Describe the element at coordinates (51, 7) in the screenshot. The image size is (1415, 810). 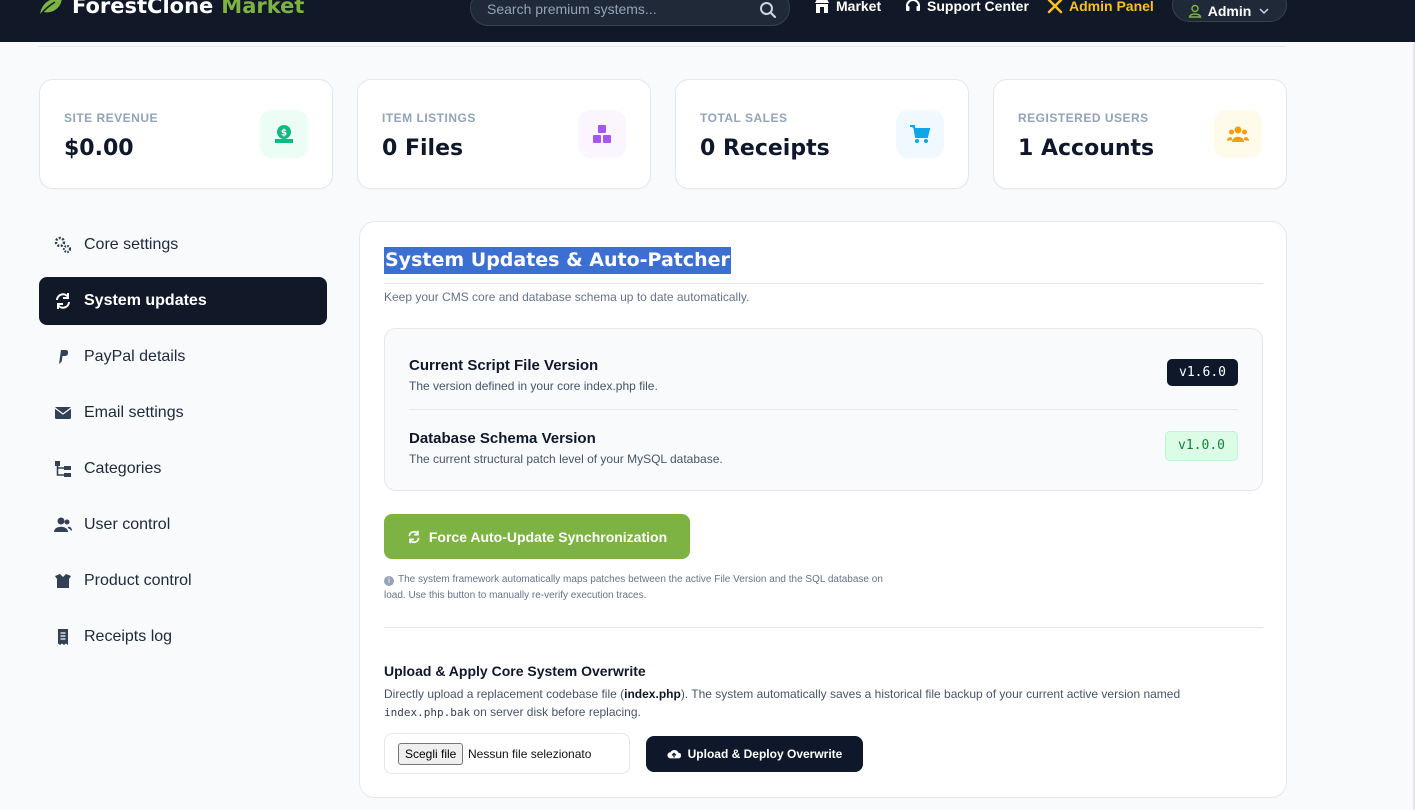
I see `leaf-icon` at that location.